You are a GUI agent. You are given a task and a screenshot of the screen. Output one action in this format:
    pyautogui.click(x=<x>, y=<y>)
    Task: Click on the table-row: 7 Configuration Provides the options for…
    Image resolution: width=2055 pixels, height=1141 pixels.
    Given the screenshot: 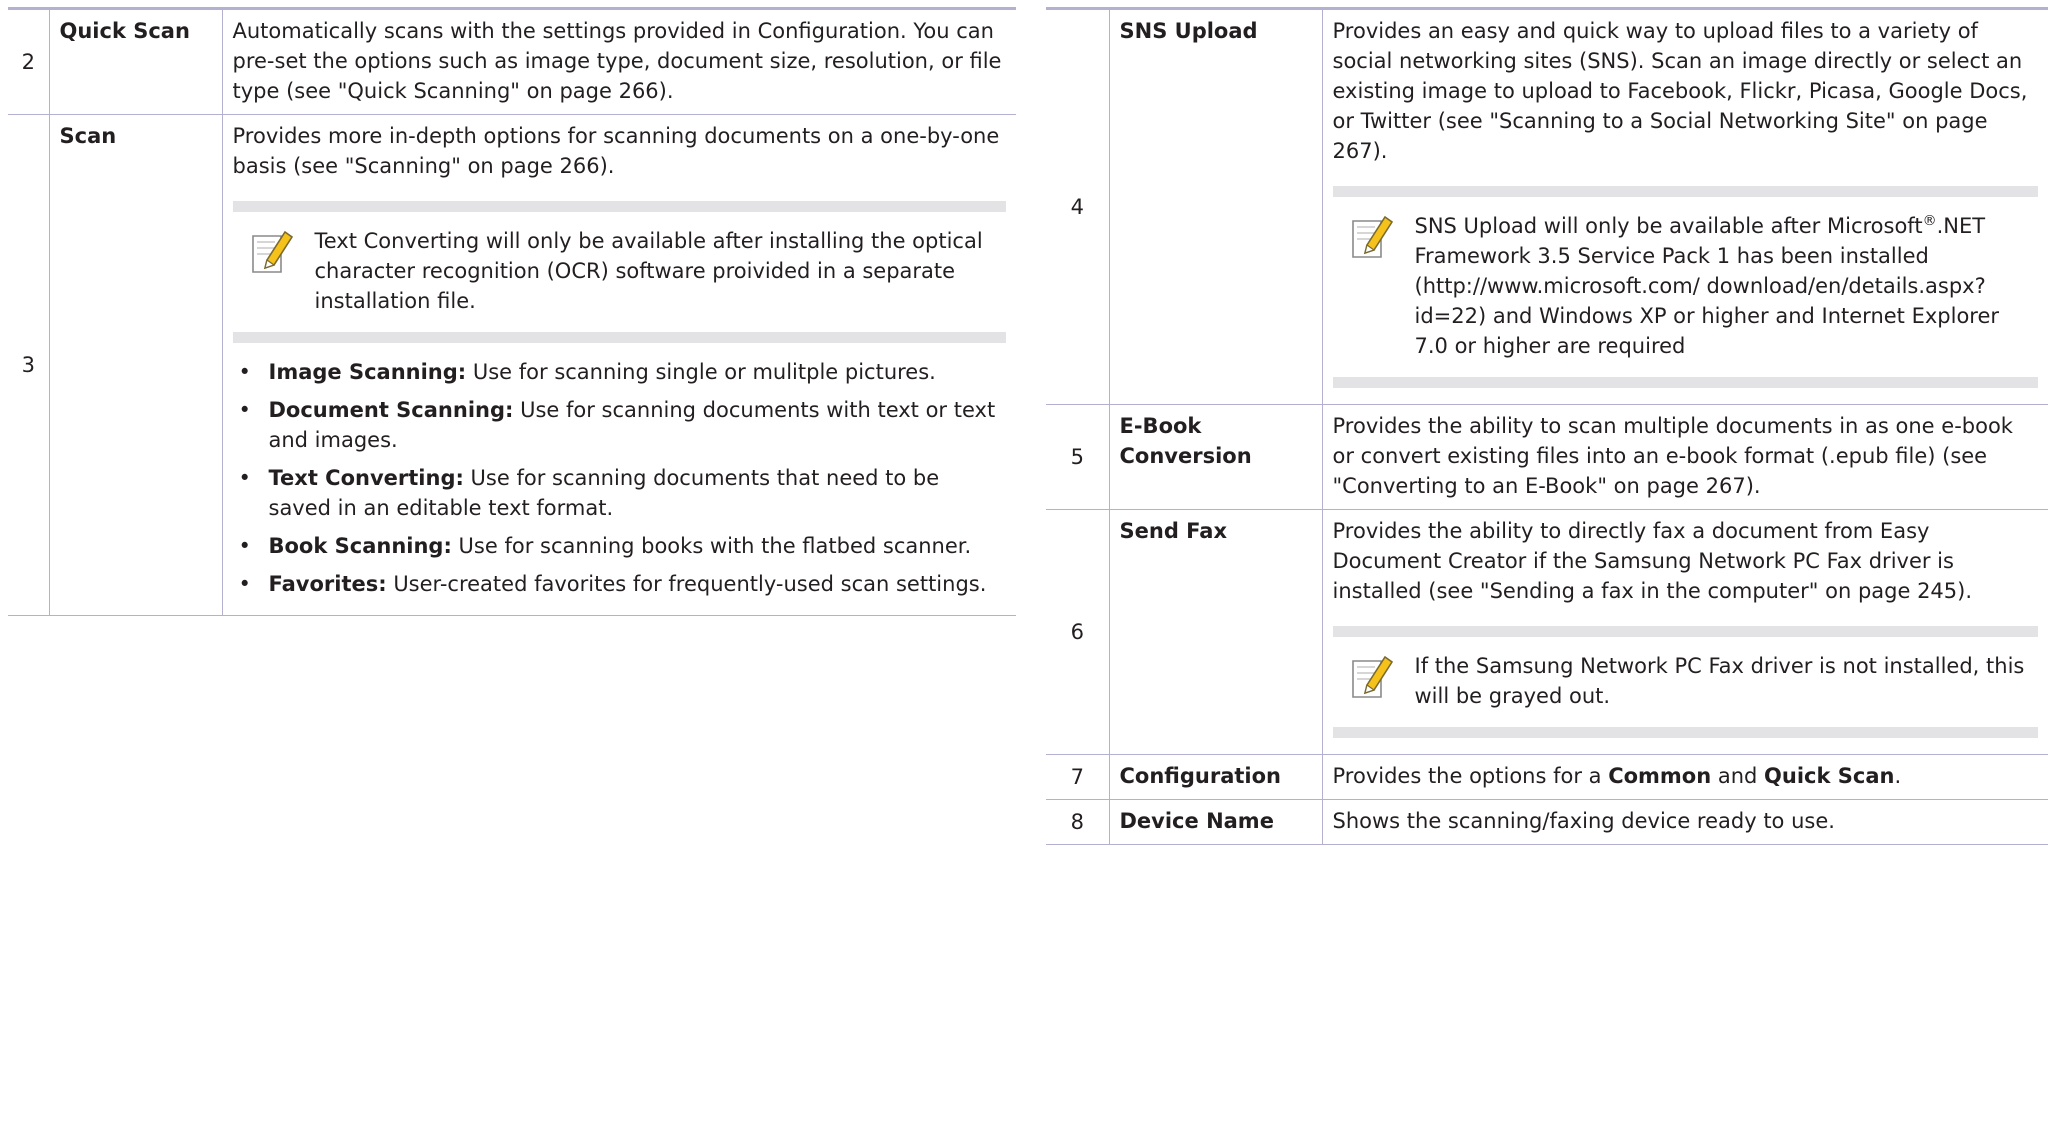 What is the action you would take?
    pyautogui.click(x=1547, y=777)
    